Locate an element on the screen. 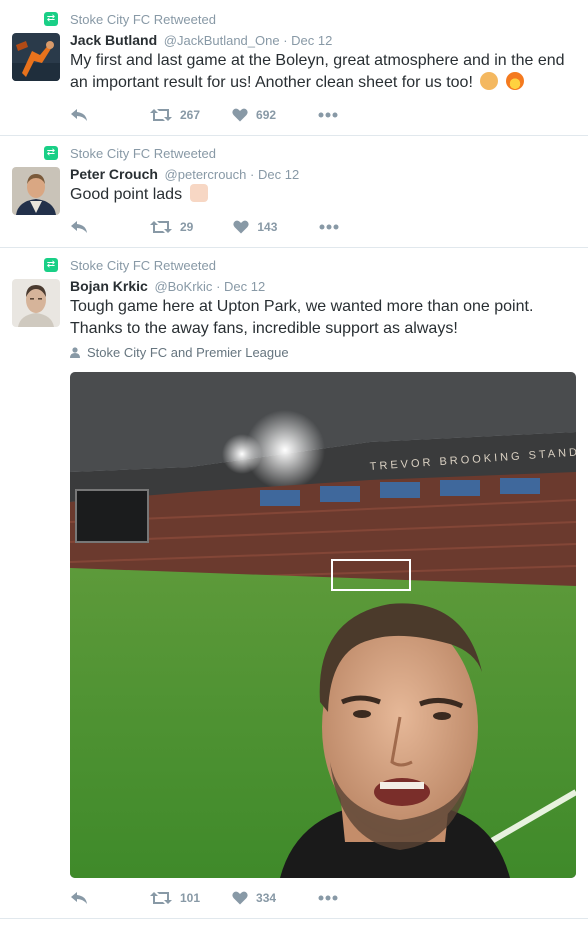 The image size is (588, 925). tweet-header: Peter Crouch @petercrouch · Dec 12 is located at coordinates (184, 174).